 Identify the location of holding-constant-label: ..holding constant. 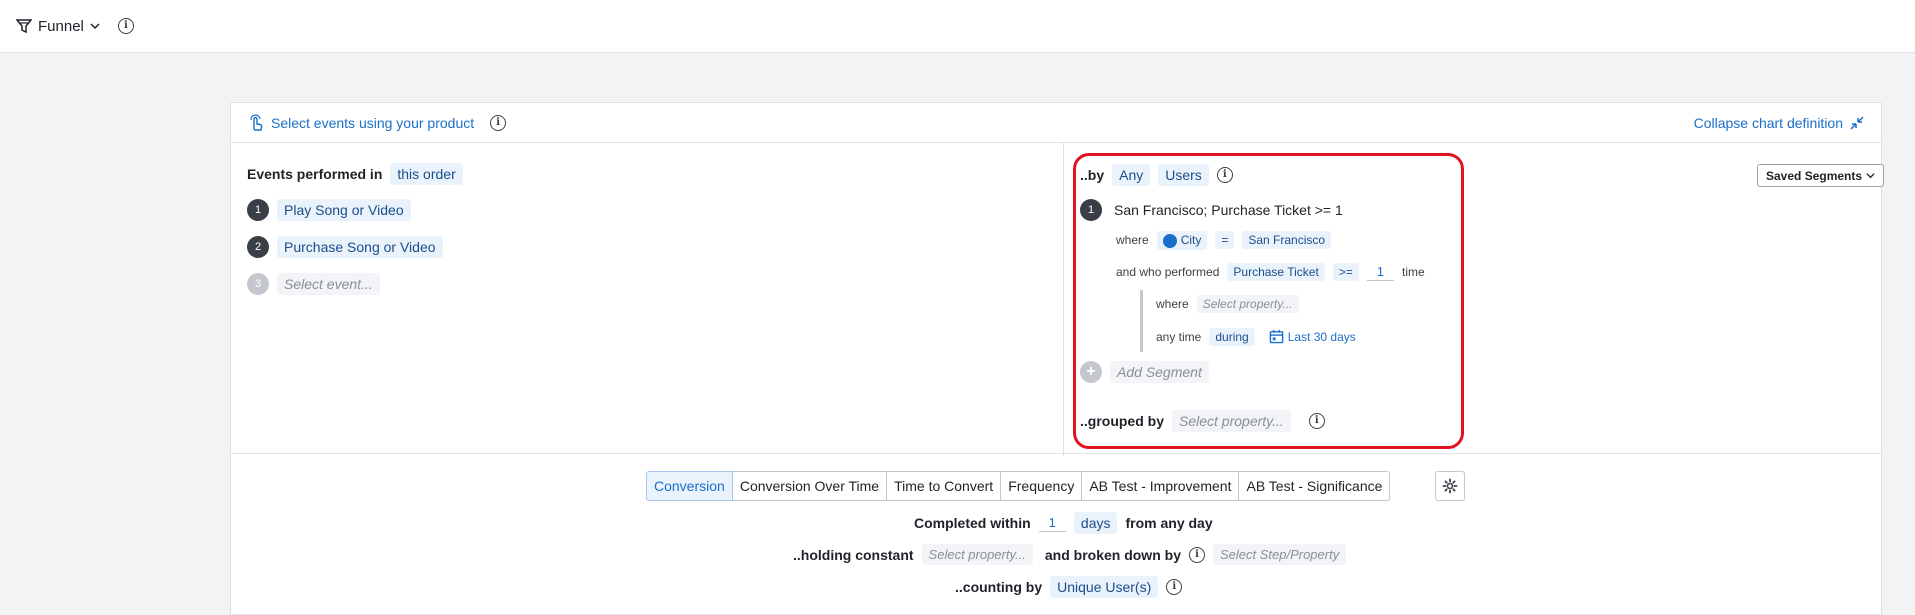
(853, 554).